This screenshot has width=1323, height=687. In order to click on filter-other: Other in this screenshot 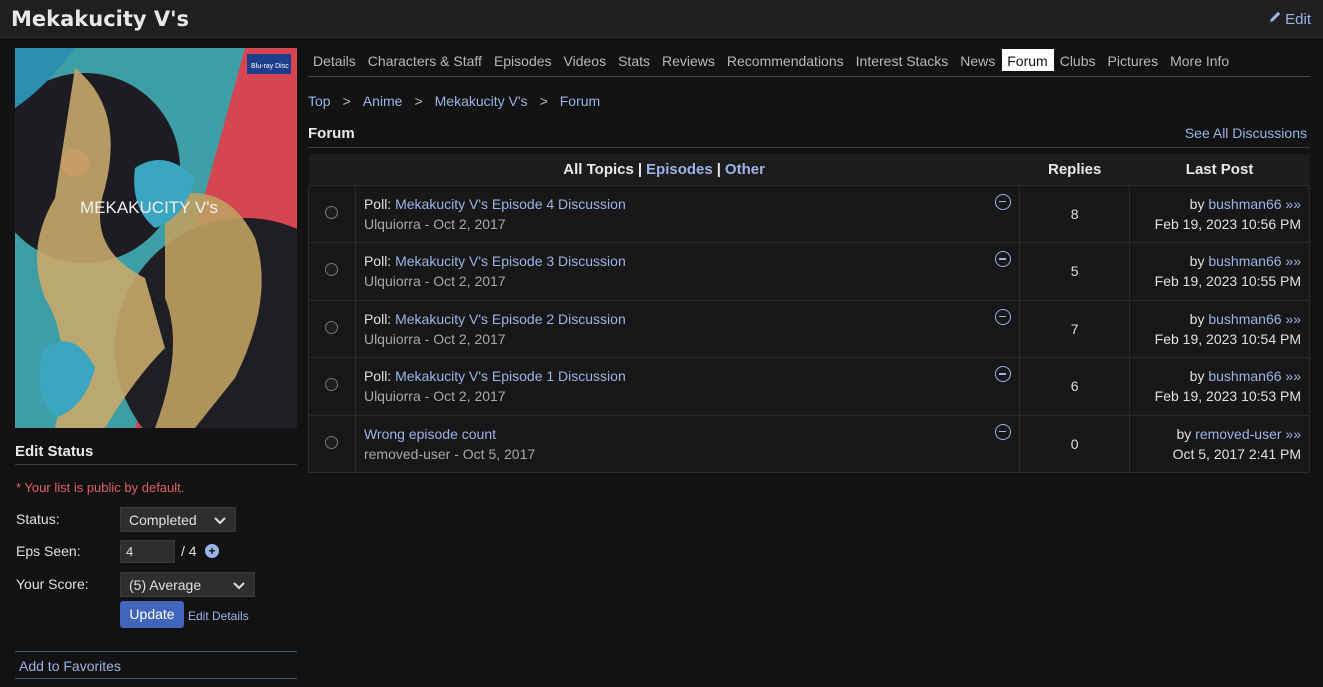, I will do `click(745, 169)`.